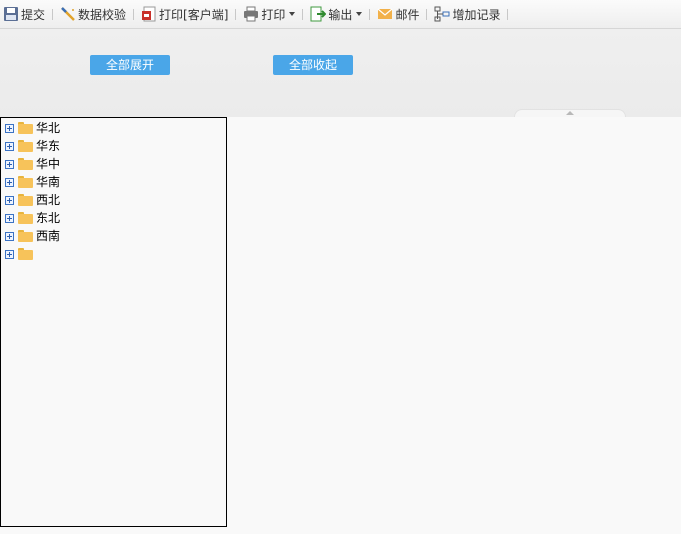 This screenshot has height=534, width=681. Describe the element at coordinates (194, 14) in the screenshot. I see `print-client-label: 打印[客户端]` at that location.